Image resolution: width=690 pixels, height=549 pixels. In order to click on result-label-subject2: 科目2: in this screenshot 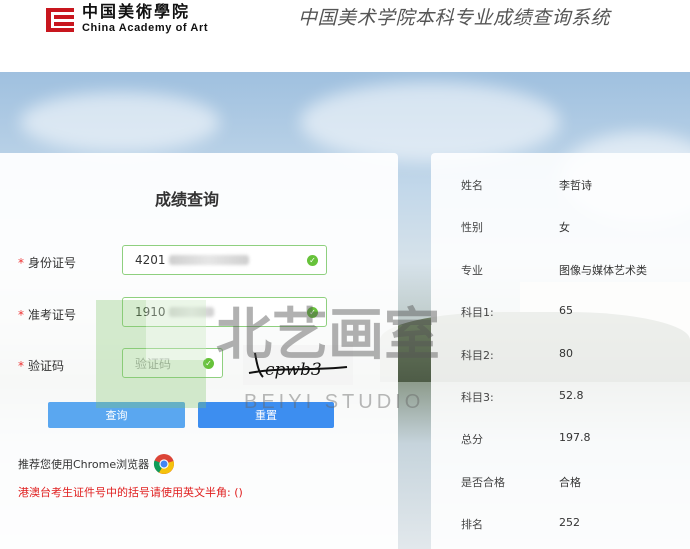, I will do `click(477, 355)`.